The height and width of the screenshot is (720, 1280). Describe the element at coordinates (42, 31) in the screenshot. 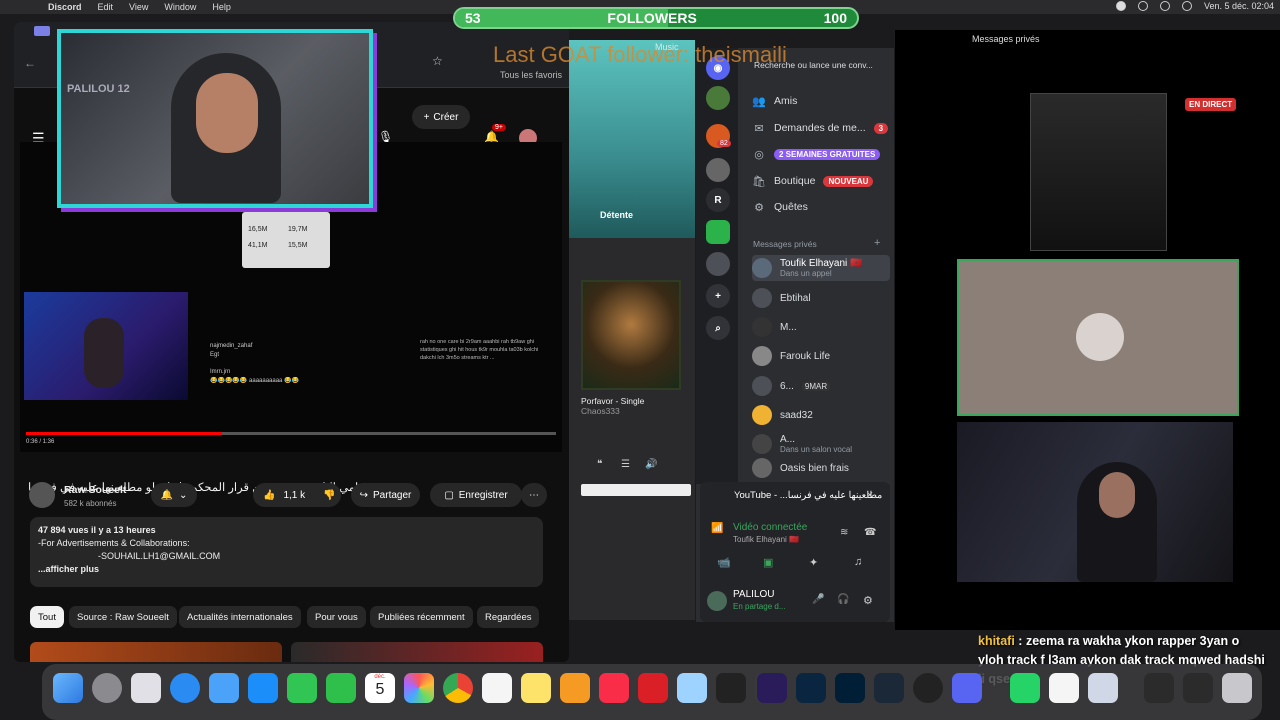

I see `new-tab-icon` at that location.